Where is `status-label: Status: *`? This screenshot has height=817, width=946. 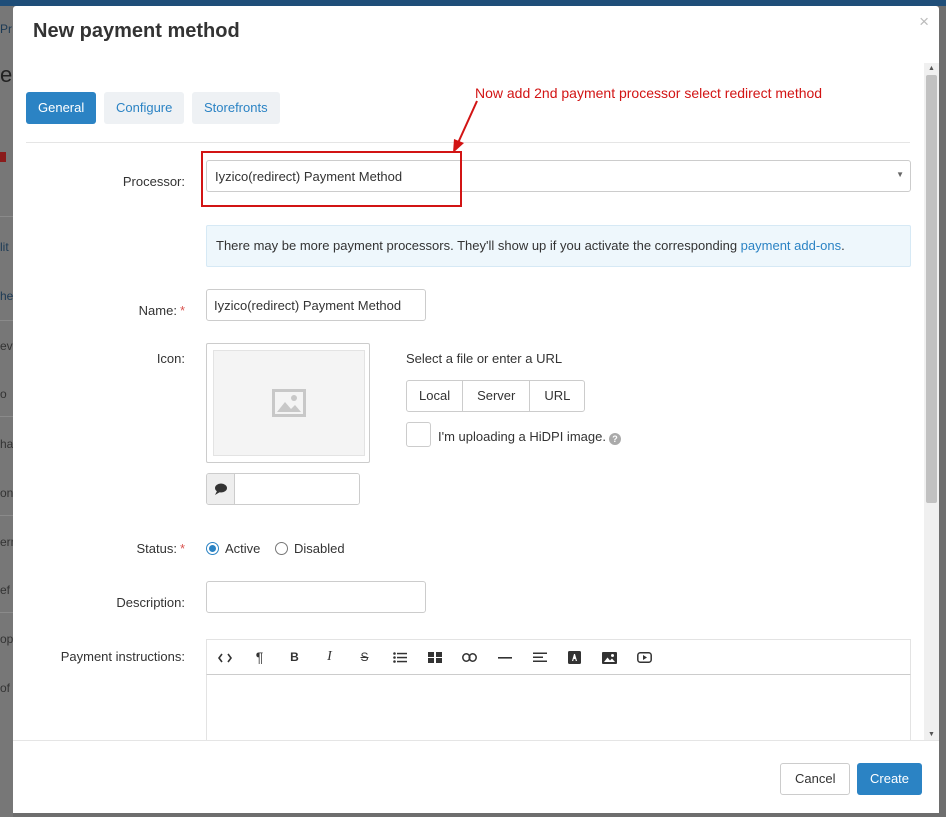 status-label: Status: * is located at coordinates (99, 548).